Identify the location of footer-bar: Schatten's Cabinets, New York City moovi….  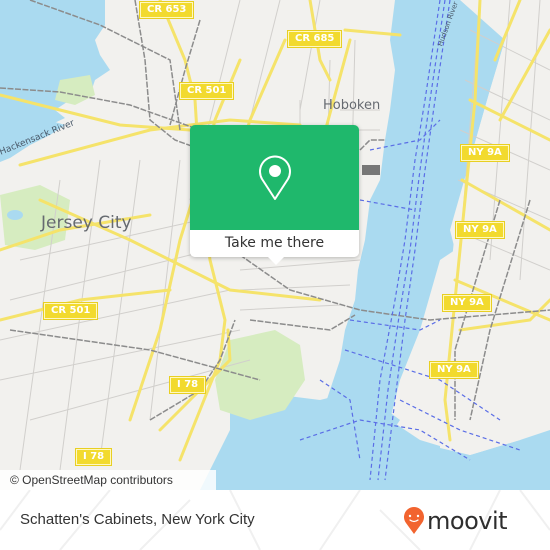
(275, 520).